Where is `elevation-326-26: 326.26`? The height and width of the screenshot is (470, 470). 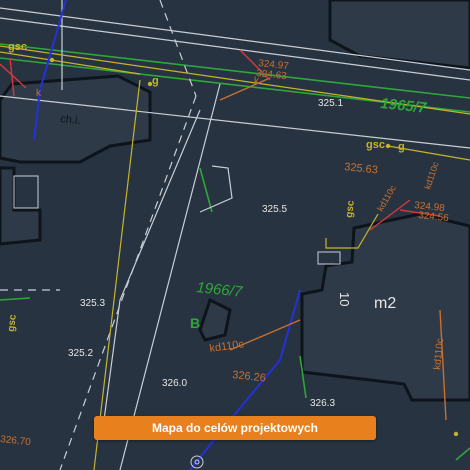 elevation-326-26: 326.26 is located at coordinates (249, 376).